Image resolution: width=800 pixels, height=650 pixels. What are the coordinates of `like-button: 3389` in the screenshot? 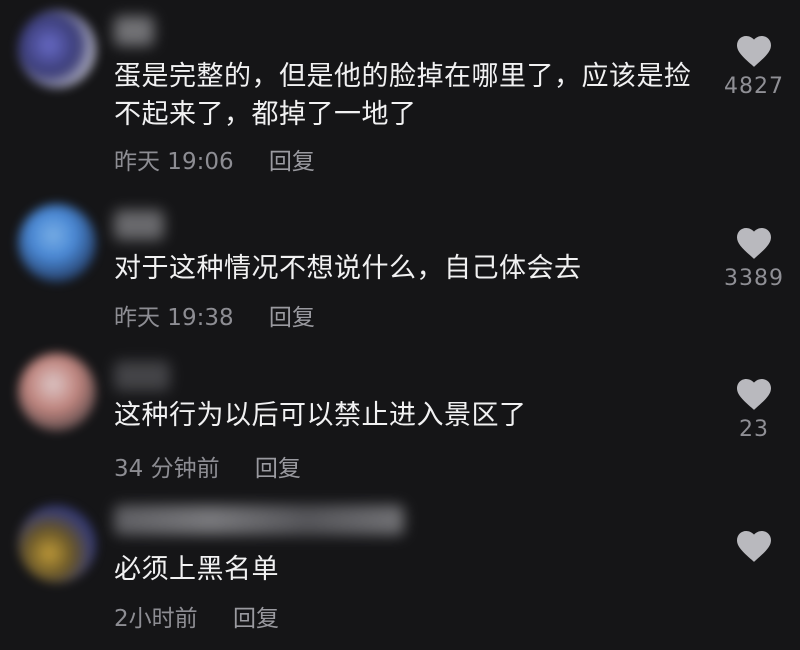 It's located at (754, 258).